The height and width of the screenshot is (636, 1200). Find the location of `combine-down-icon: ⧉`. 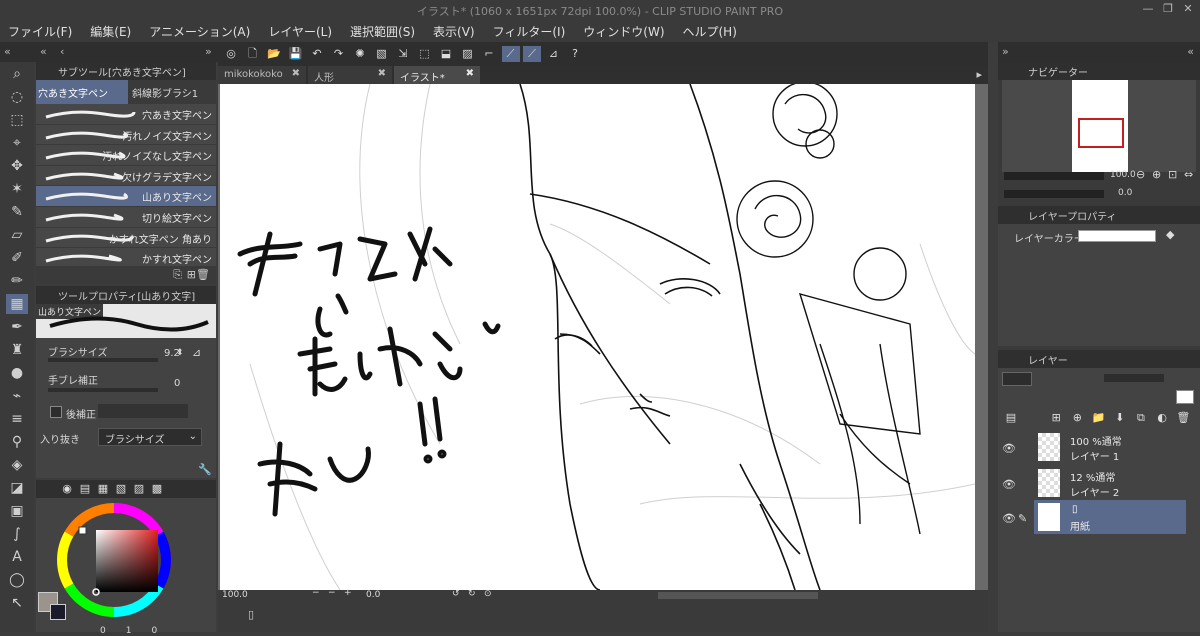

combine-down-icon: ⧉ is located at coordinates (1141, 418).